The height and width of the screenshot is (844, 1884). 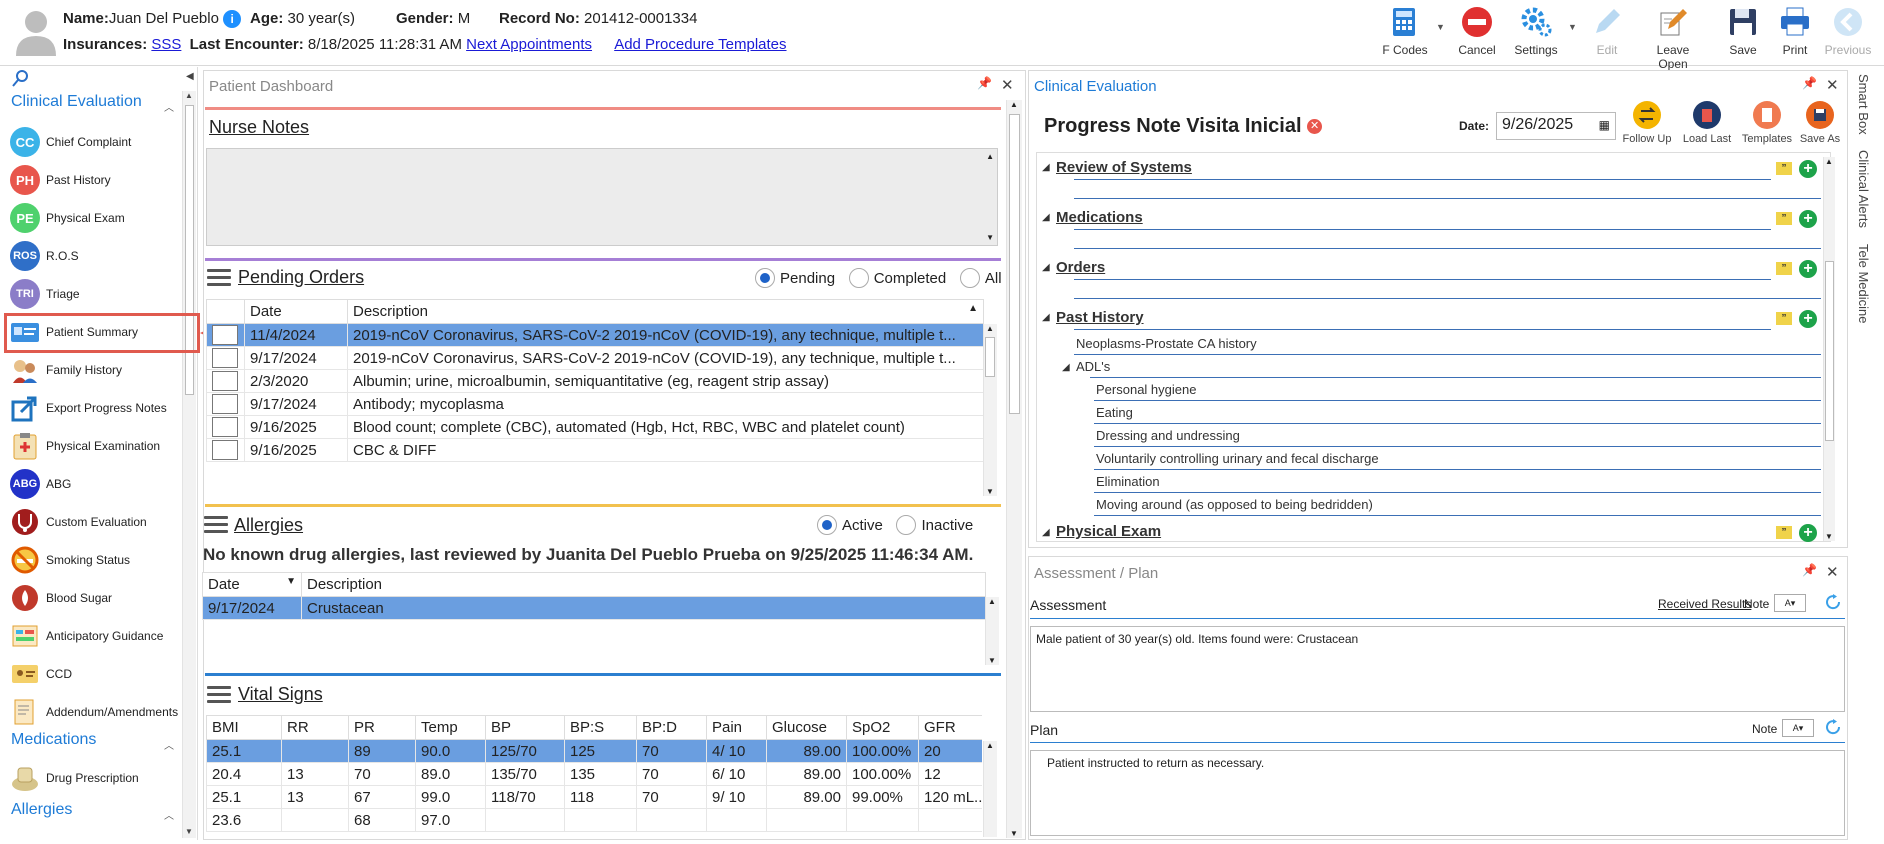 What do you see at coordinates (1315, 127) in the screenshot?
I see `remove-note-icon: ✕` at bounding box center [1315, 127].